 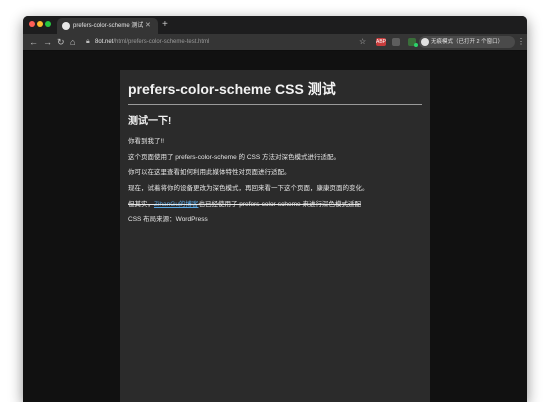 What do you see at coordinates (425, 42) in the screenshot?
I see `incognito-icon` at bounding box center [425, 42].